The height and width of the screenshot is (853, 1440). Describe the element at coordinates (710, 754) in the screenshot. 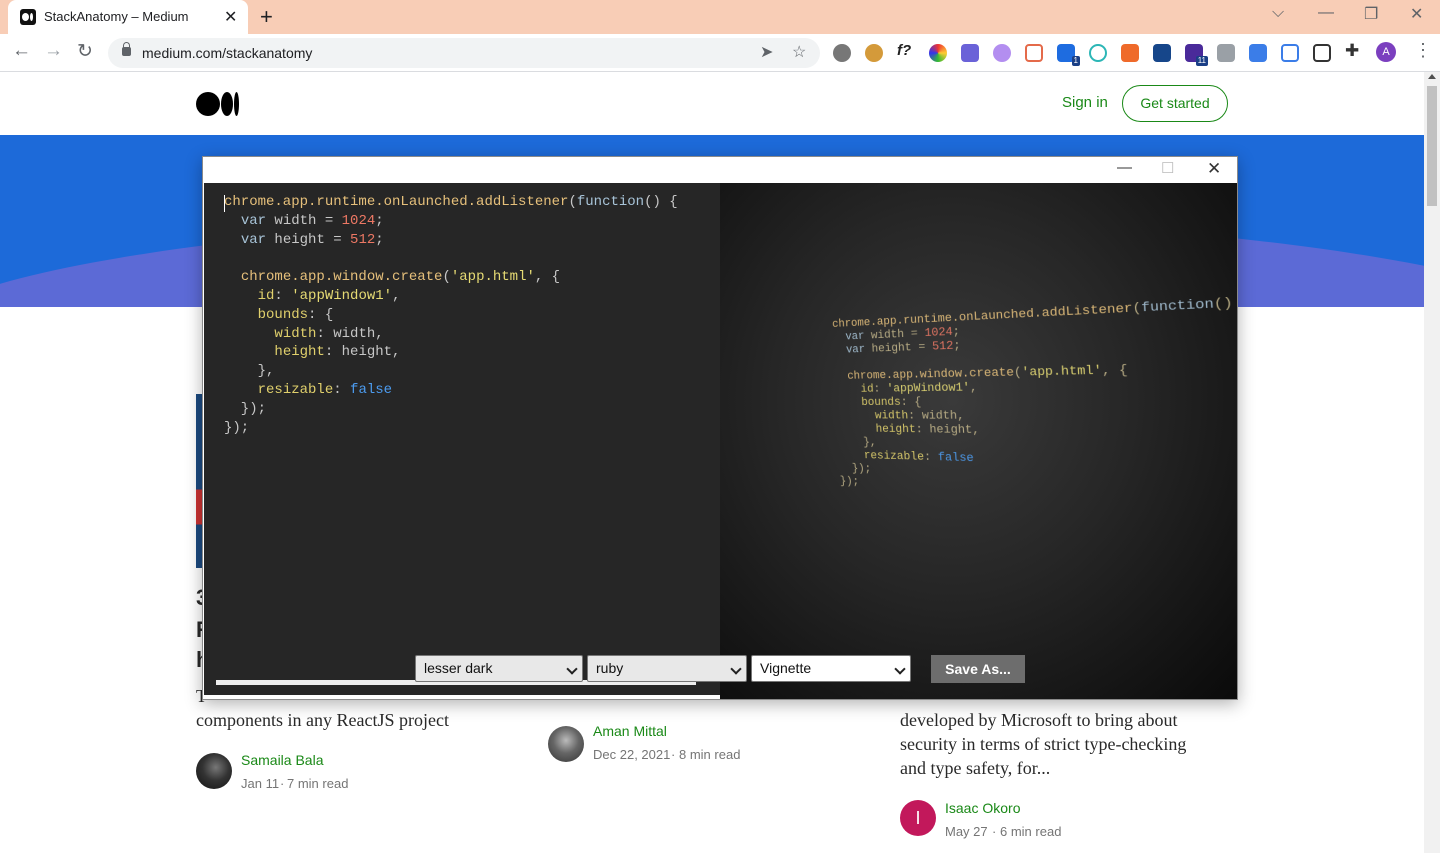

I see `read-time: 8 min read` at that location.